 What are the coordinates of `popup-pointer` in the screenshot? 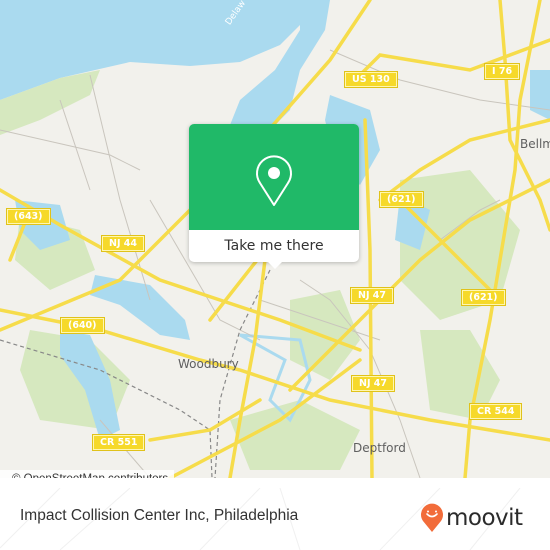 It's located at (275, 265).